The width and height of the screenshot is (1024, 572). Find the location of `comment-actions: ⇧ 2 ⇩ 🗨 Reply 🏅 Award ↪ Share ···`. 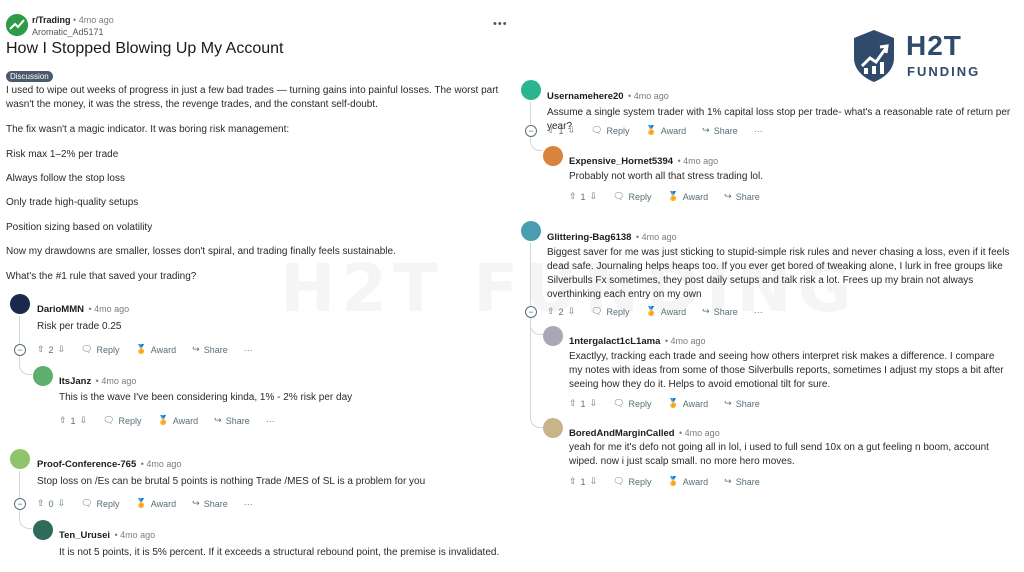

comment-actions: ⇧ 2 ⇩ 🗨 Reply 🏅 Award ↪ Share ··· is located at coordinates (153, 349).